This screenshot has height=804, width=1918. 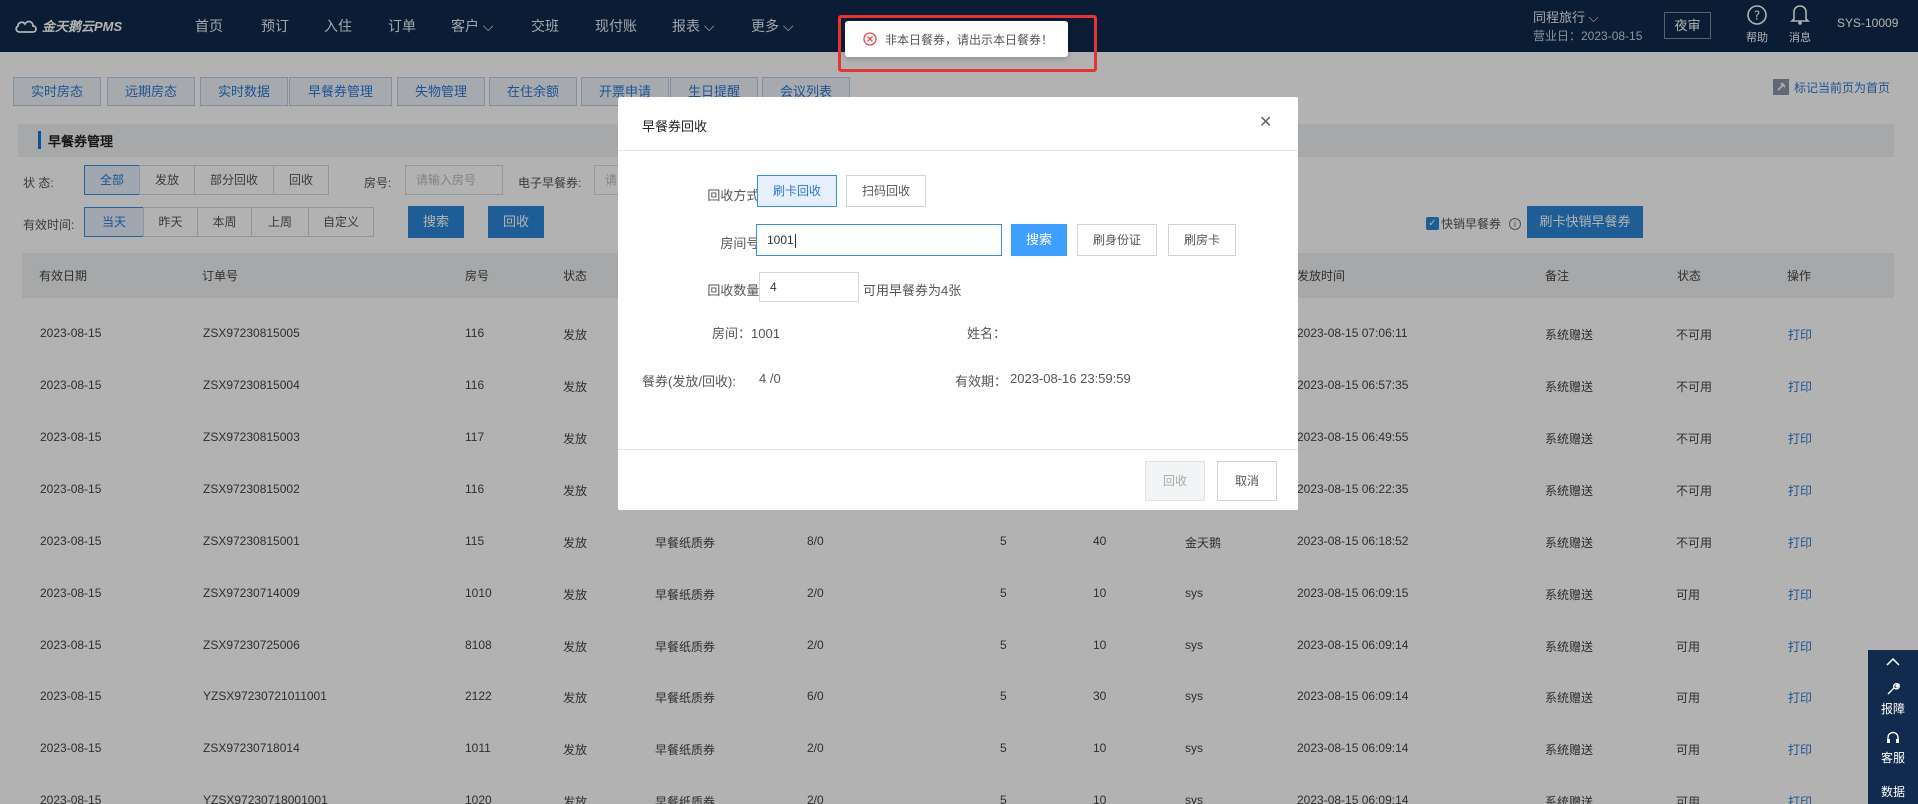 What do you see at coordinates (1893, 699) in the screenshot?
I see `report-issue-button: 报障` at bounding box center [1893, 699].